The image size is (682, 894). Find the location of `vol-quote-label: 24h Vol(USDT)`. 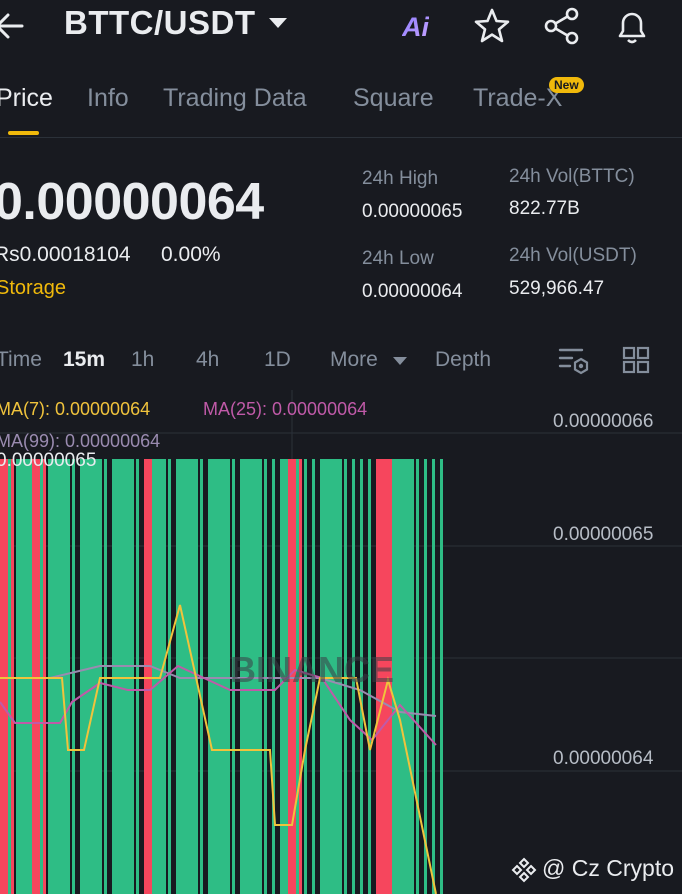

vol-quote-label: 24h Vol(USDT) is located at coordinates (573, 255).